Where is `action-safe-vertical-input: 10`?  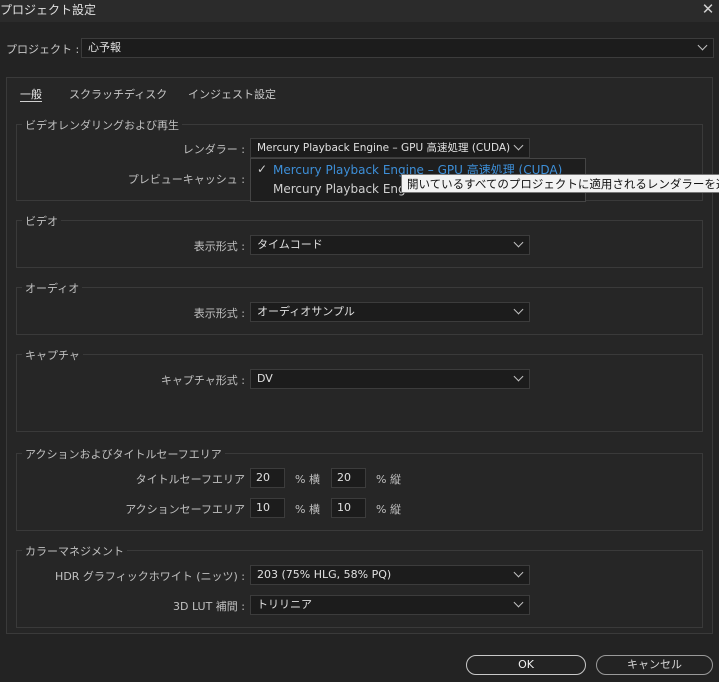
action-safe-vertical-input: 10 is located at coordinates (348, 508).